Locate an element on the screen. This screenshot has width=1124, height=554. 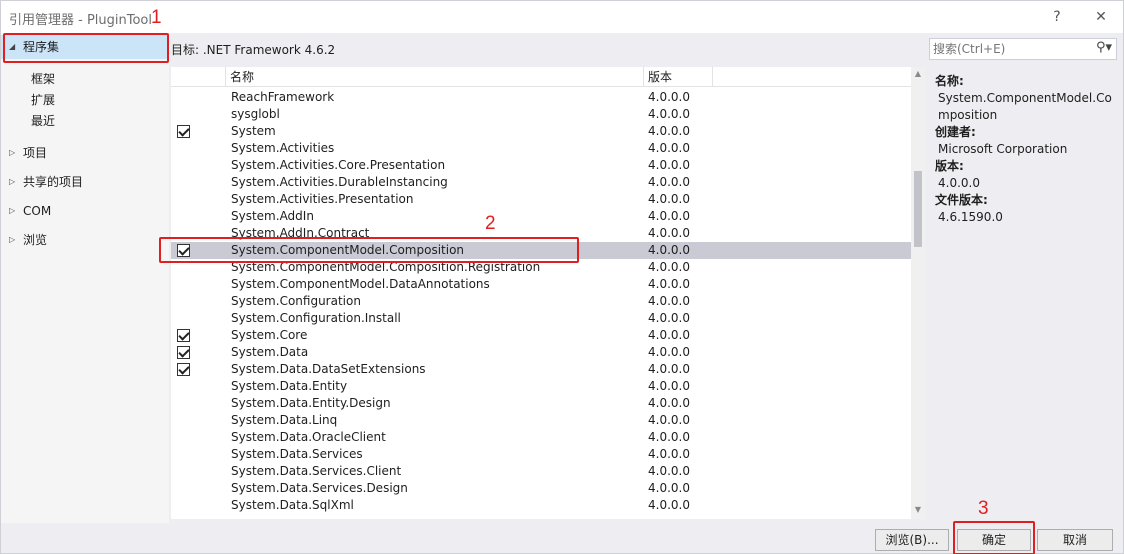
table-row: System.Data.Services.Client 4.0.0.0 is located at coordinates (541, 471).